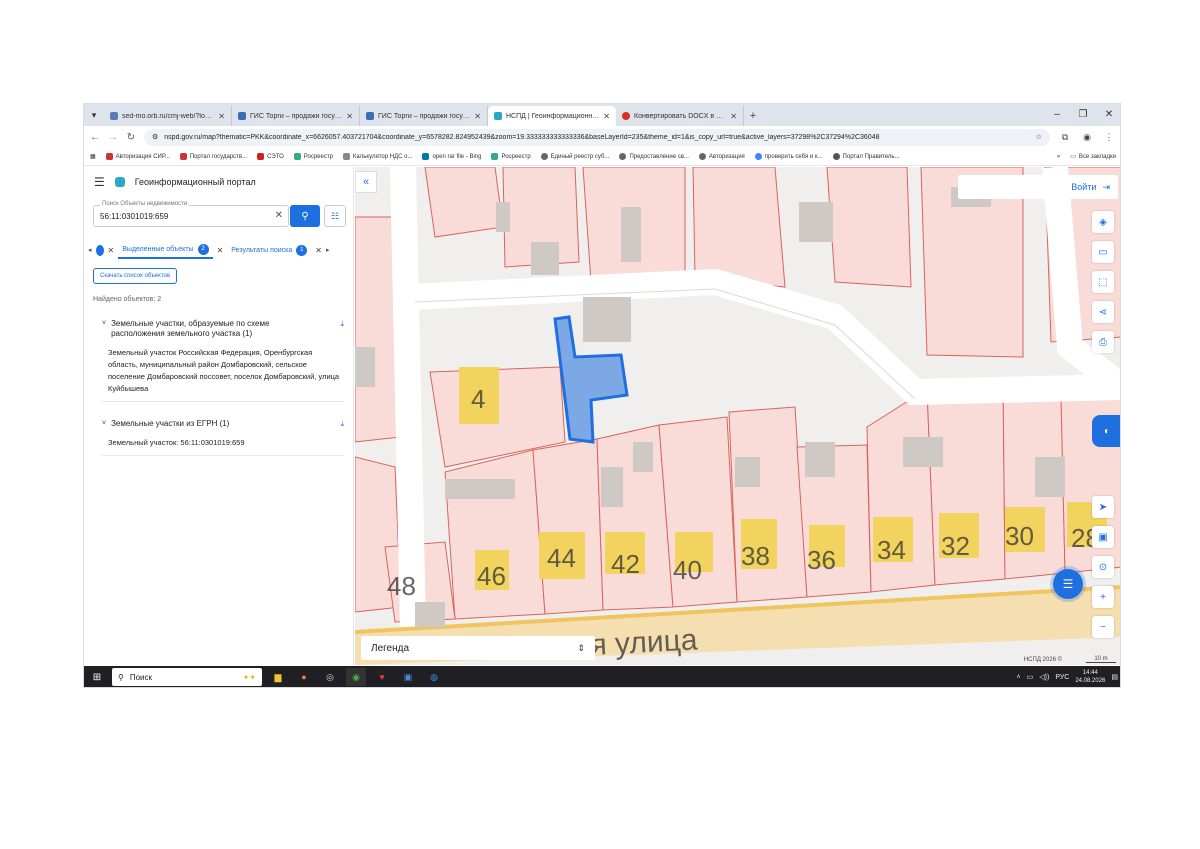 The image size is (1200, 849). What do you see at coordinates (1103, 282) in the screenshot?
I see `select-area-button: ⬚` at bounding box center [1103, 282].